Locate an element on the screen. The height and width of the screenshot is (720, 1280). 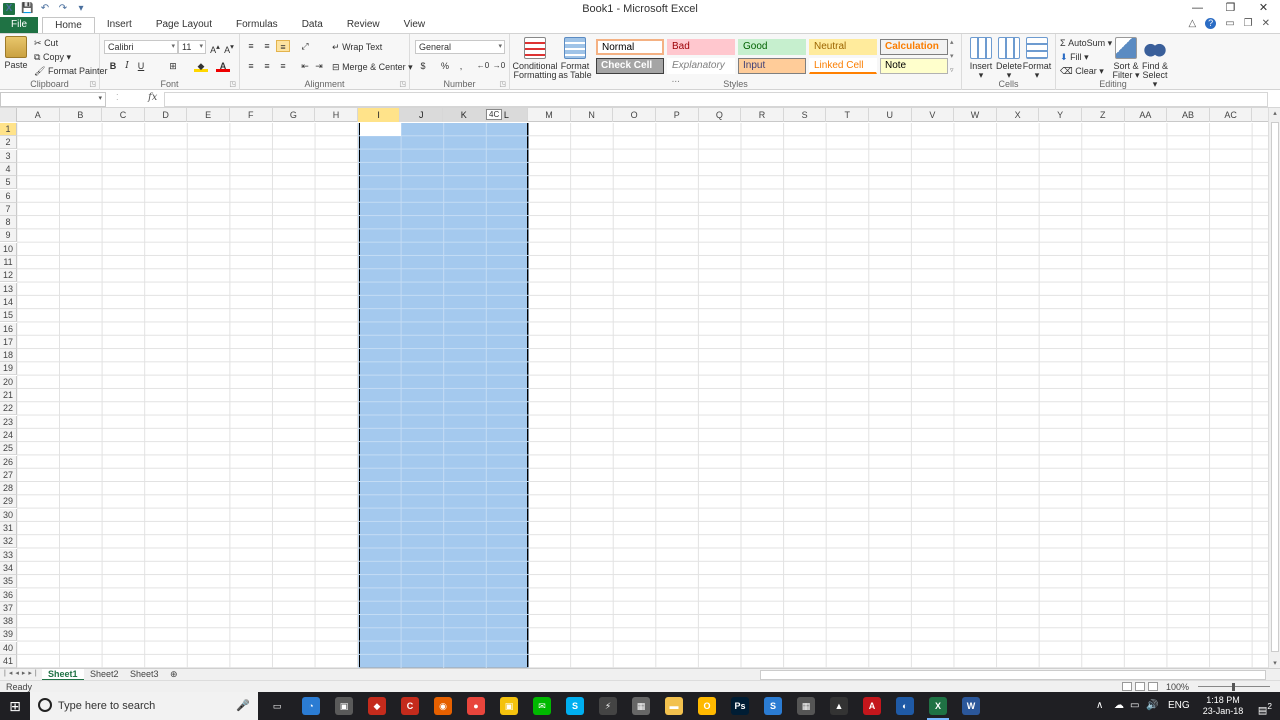
alignment-launcher-icon: ◳ is located at coordinates (402, 84).